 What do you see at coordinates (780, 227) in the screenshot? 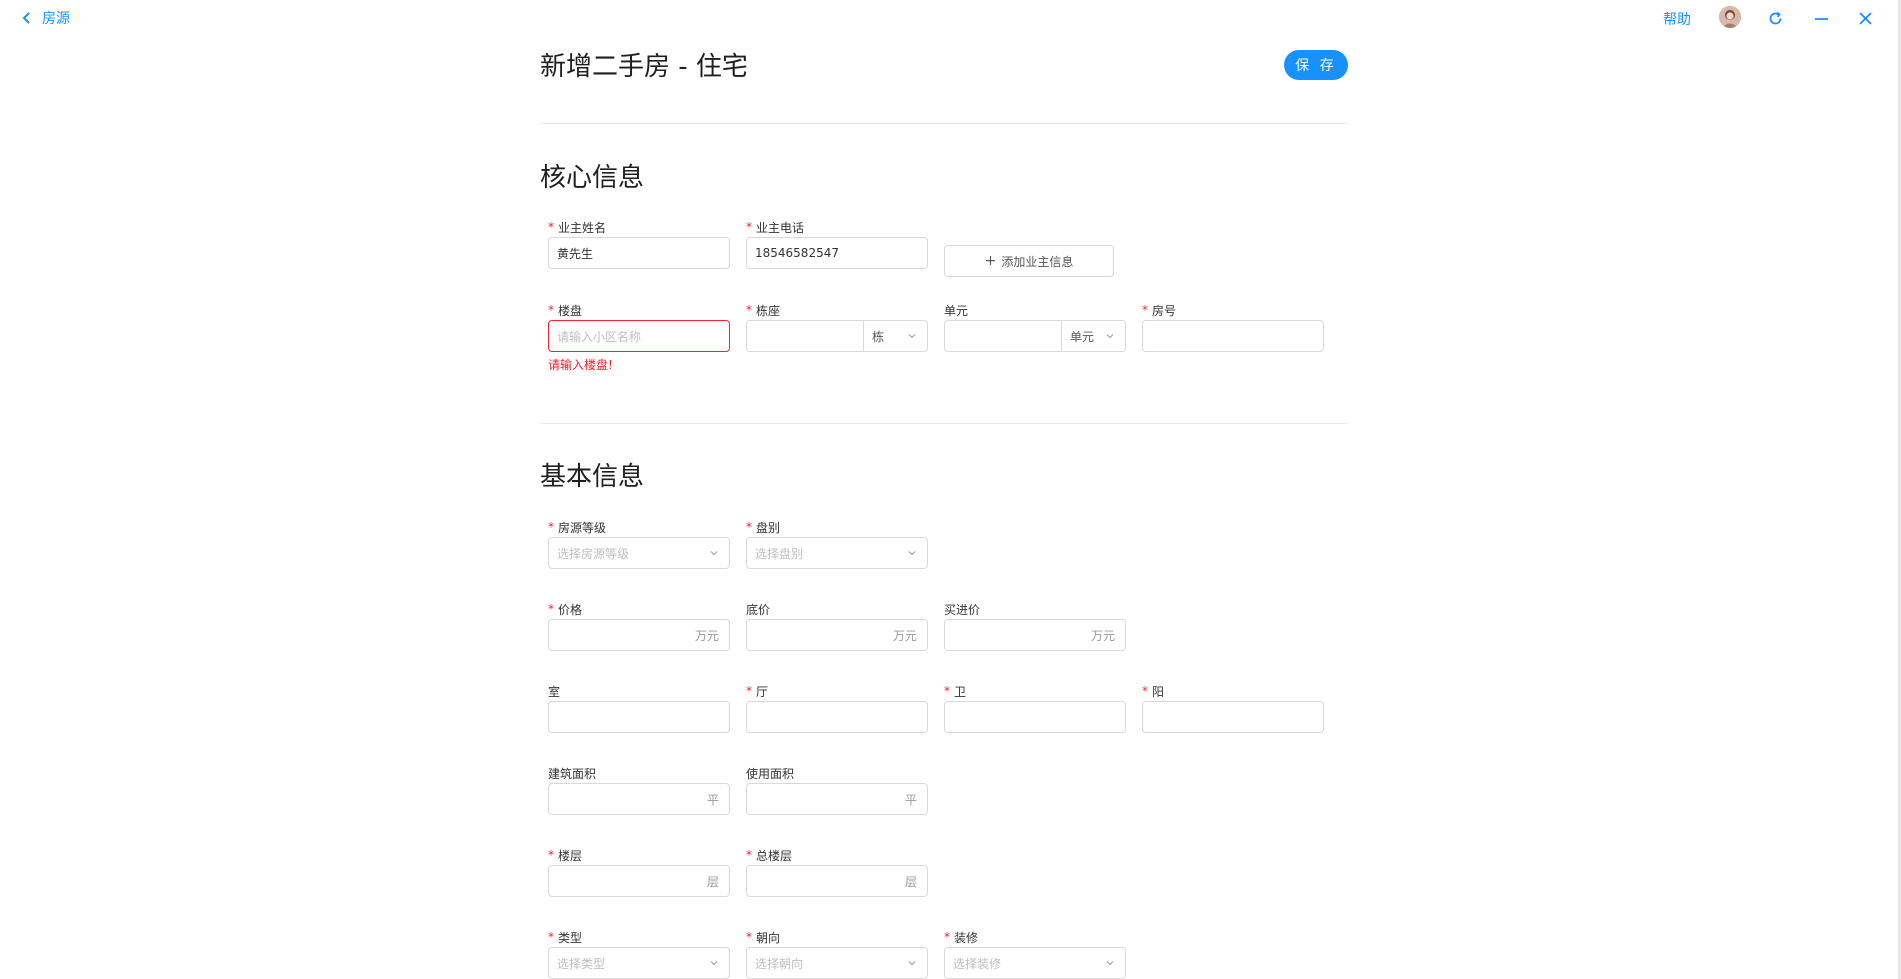
I see `owner-phone-label: 业主电话` at bounding box center [780, 227].